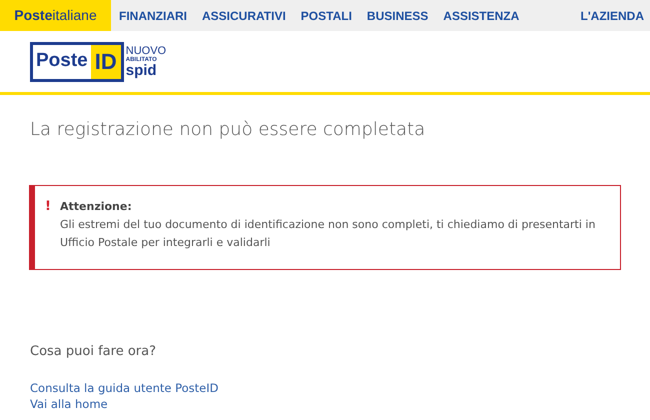 This screenshot has height=420, width=650. Describe the element at coordinates (328, 234) in the screenshot. I see `alert-message: Gli estremi del tuo documento di identificazione non sono completi, ti chiediamo di presentarti in Ufficio Postale per integrarli e validarli` at that location.